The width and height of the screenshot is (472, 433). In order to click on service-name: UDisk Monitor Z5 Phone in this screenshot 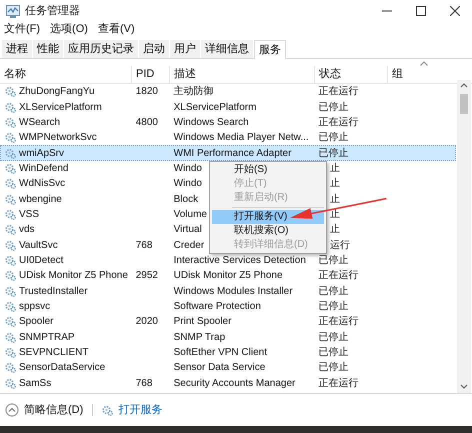, I will do `click(73, 276)`.